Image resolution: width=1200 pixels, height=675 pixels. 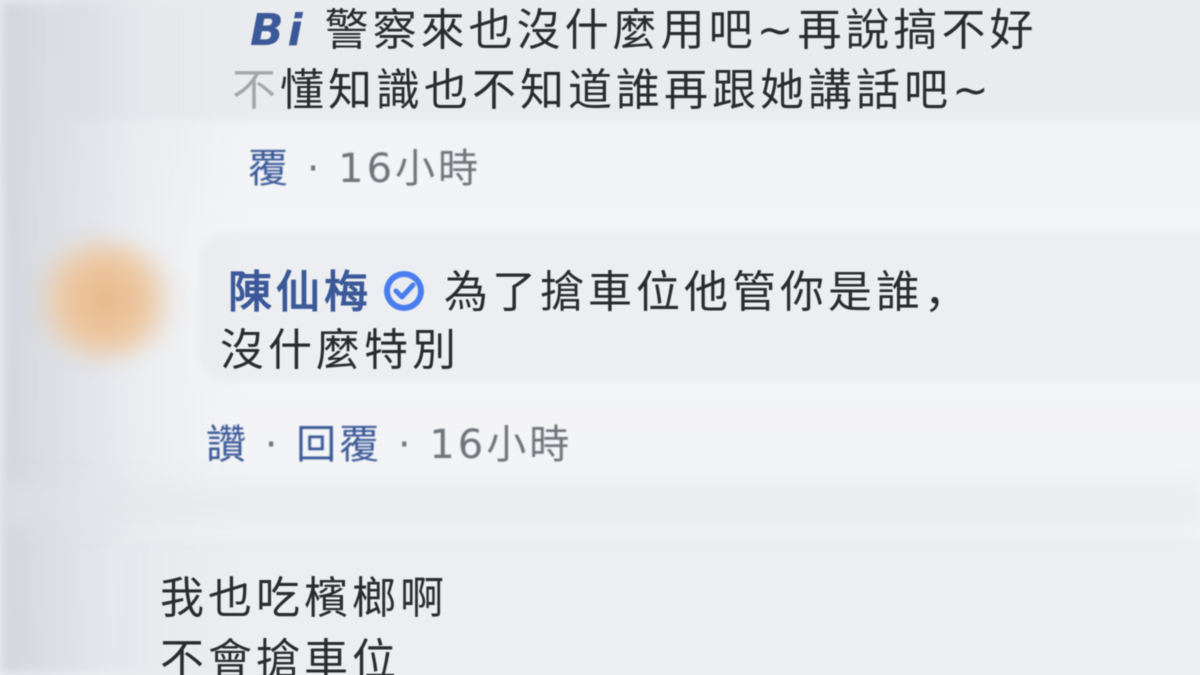 What do you see at coordinates (708, 292) in the screenshot?
I see `comment2-text-line1: 為了搶車位他管你是誰，` at bounding box center [708, 292].